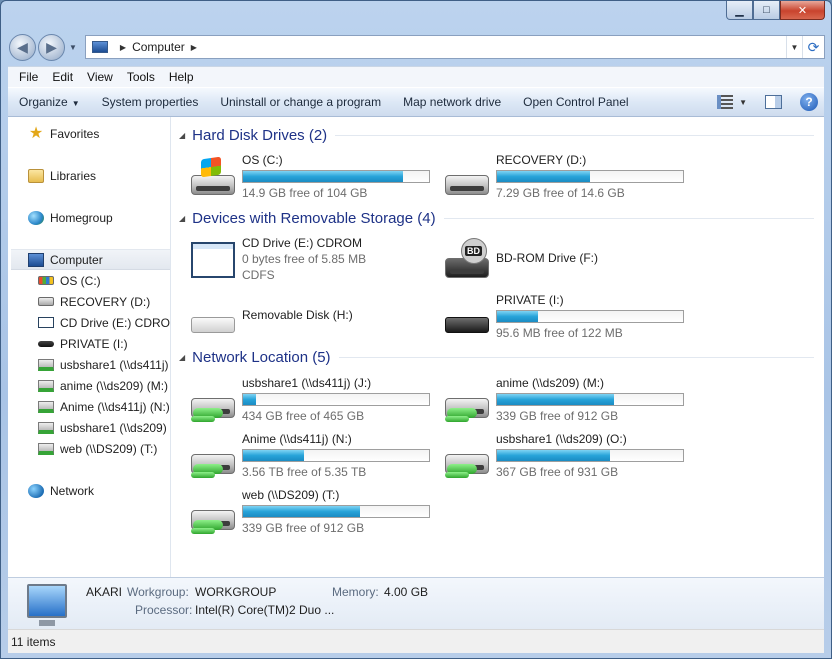  What do you see at coordinates (739, 10) in the screenshot?
I see `minimize-button: ▁` at bounding box center [739, 10].